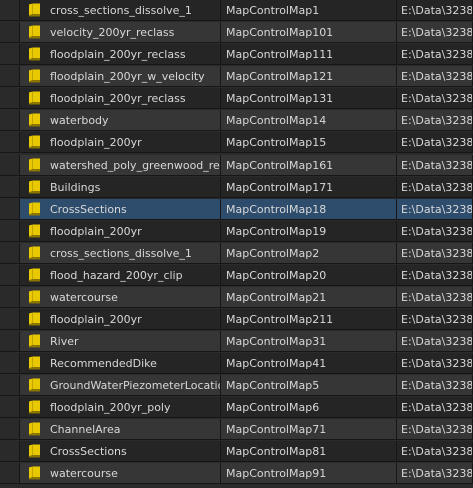 The width and height of the screenshot is (473, 488). I want to click on table-row: Buildings MapControlMap171 E:\Data\32385_, so click(236, 187).